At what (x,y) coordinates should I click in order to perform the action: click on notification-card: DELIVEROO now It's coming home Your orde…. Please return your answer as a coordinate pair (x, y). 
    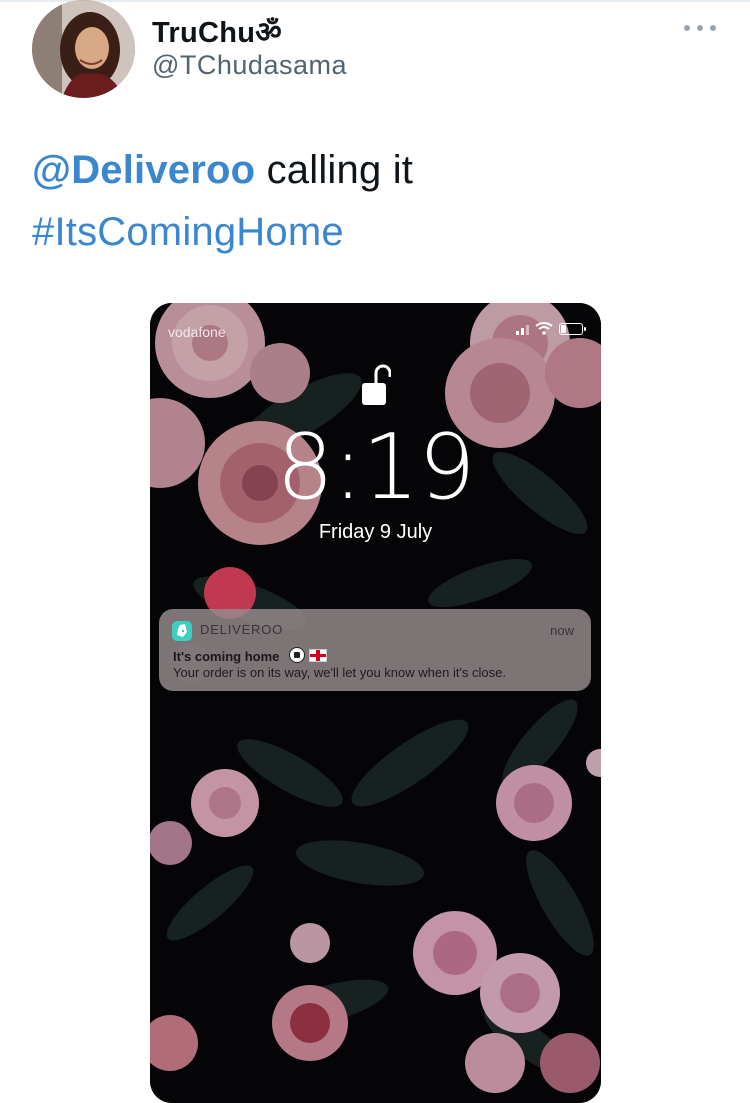
    Looking at the image, I should click on (375, 650).